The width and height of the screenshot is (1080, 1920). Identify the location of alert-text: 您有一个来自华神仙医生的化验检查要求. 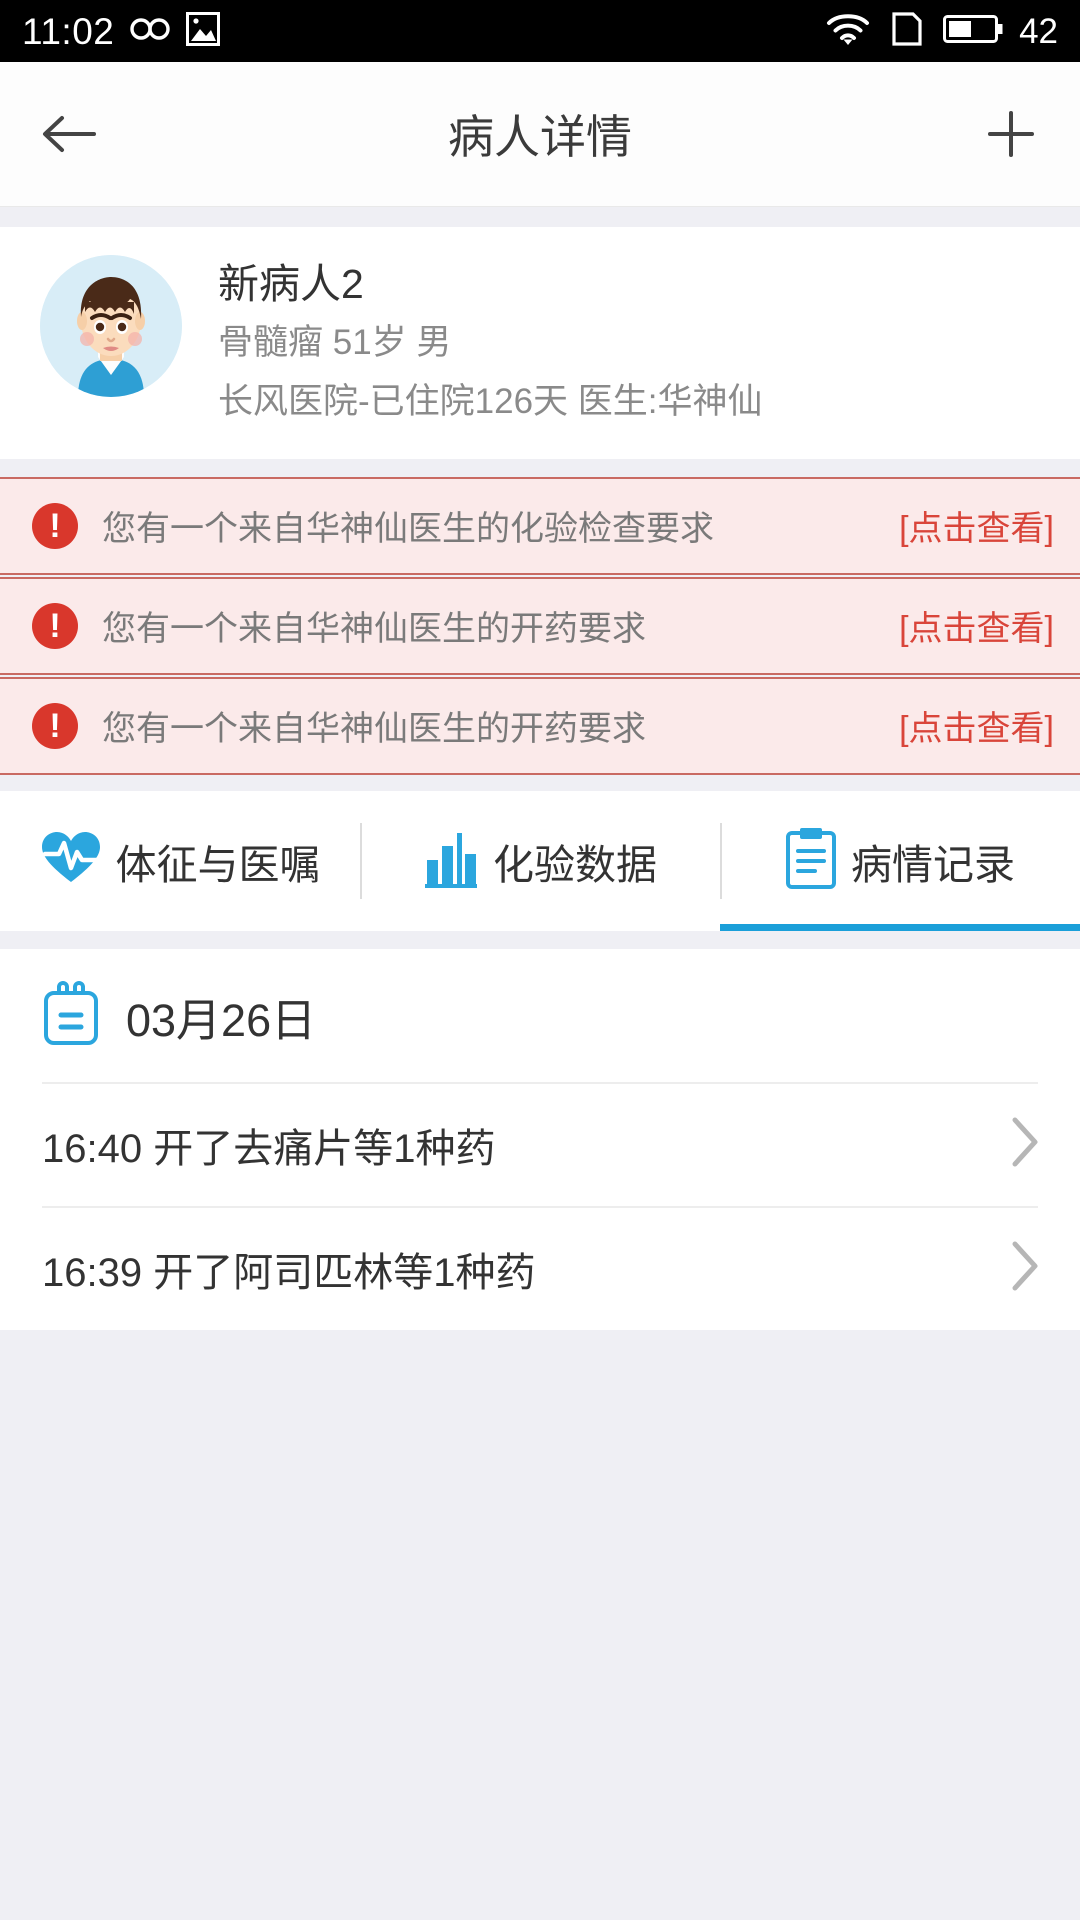
(408, 529).